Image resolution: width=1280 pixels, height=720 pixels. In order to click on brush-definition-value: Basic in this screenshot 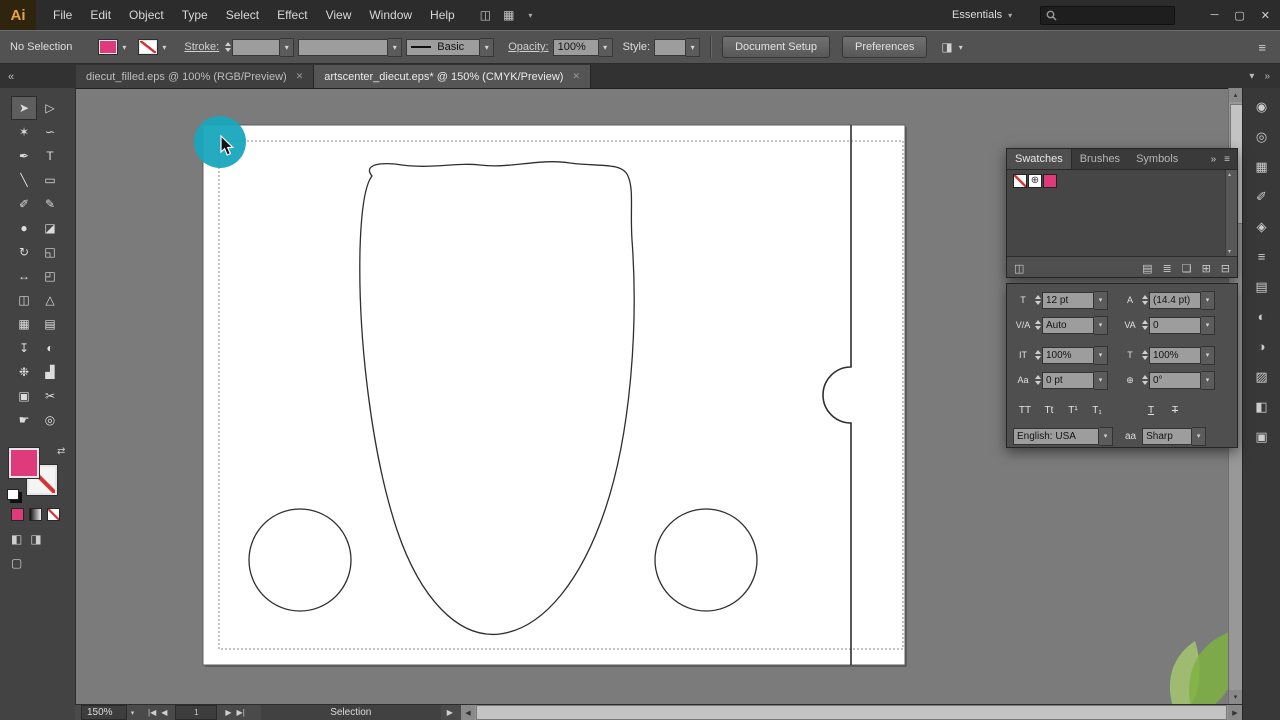, I will do `click(443, 47)`.